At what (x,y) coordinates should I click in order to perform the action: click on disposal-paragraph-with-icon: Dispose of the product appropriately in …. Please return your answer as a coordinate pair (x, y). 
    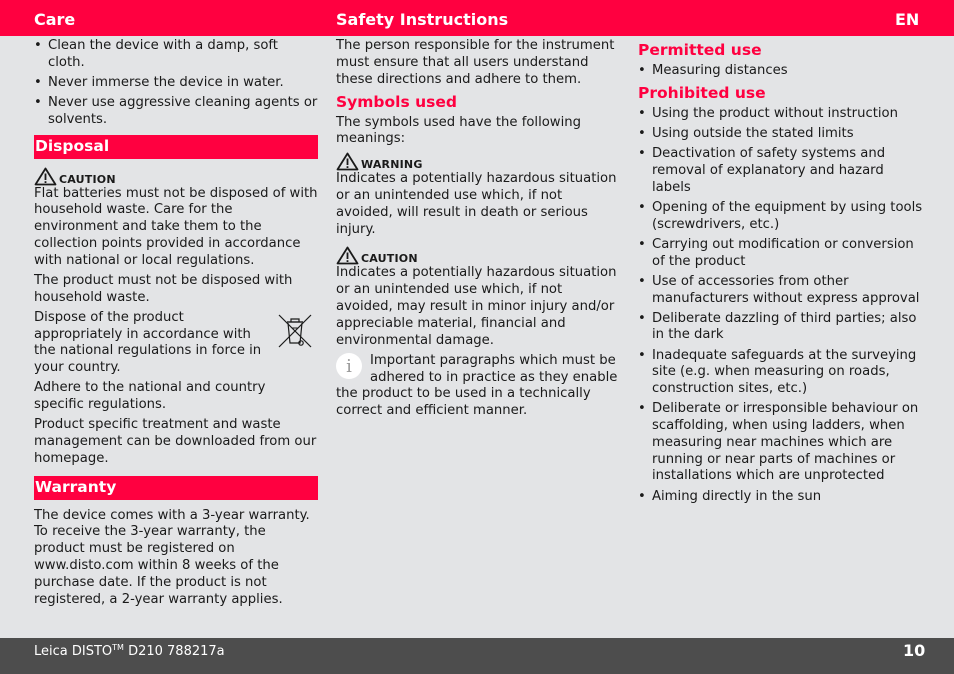
    Looking at the image, I should click on (176, 343).